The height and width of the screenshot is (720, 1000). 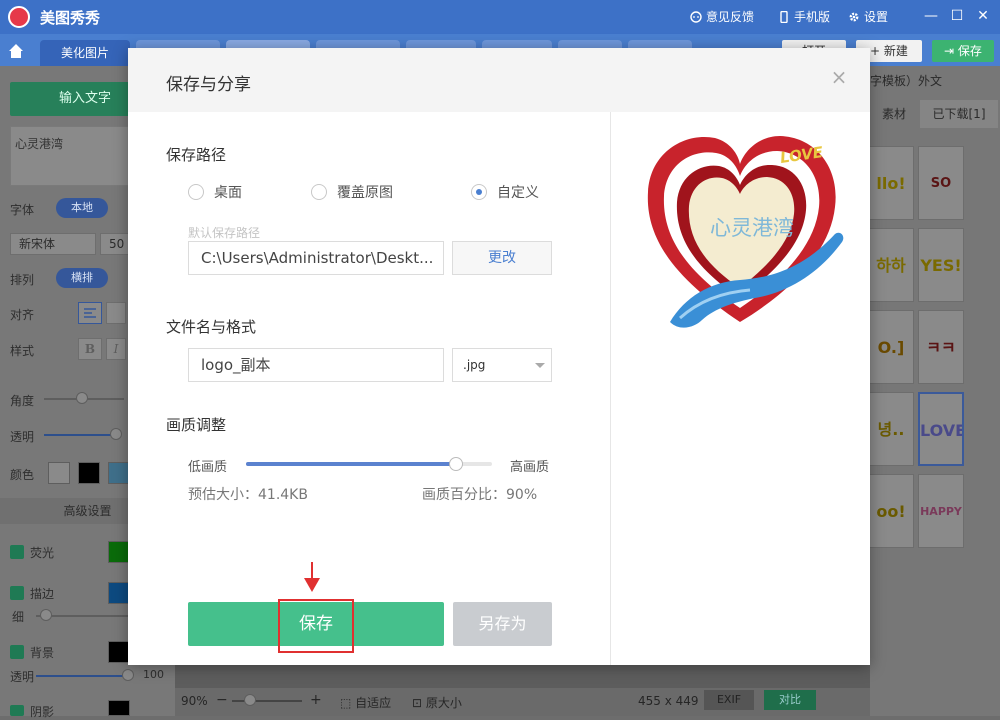 I want to click on sticker-thumb: llo!, so click(x=891, y=183).